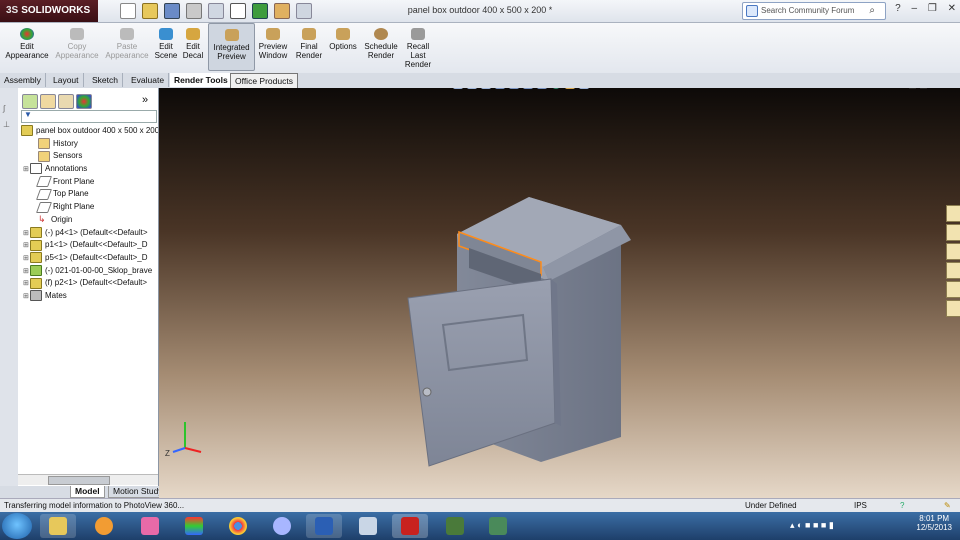  I want to click on tree-item-p4: ⊞ (-) p4<1> (Default<<Default>, so click(88, 233).